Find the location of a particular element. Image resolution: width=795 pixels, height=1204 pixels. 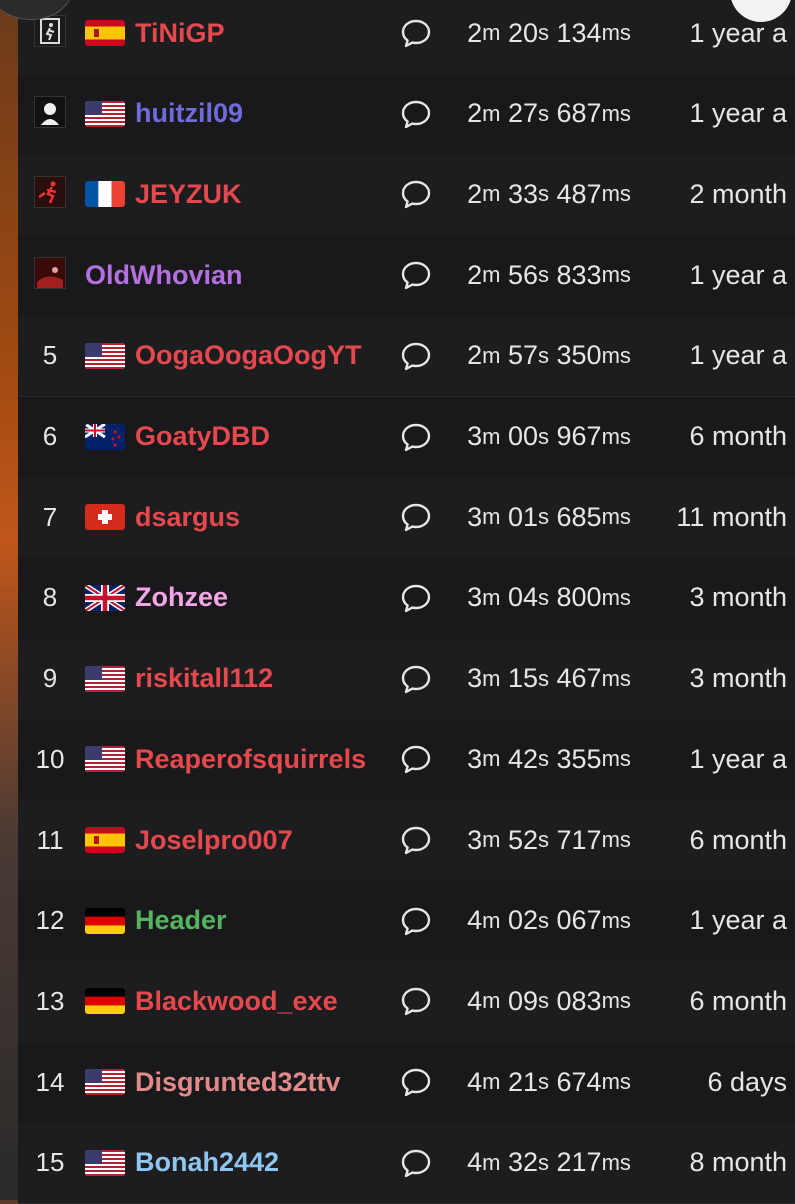

leaderboard-row: OldWhovian 2 m 56 s 833 ms 1 year a is located at coordinates (406, 276).